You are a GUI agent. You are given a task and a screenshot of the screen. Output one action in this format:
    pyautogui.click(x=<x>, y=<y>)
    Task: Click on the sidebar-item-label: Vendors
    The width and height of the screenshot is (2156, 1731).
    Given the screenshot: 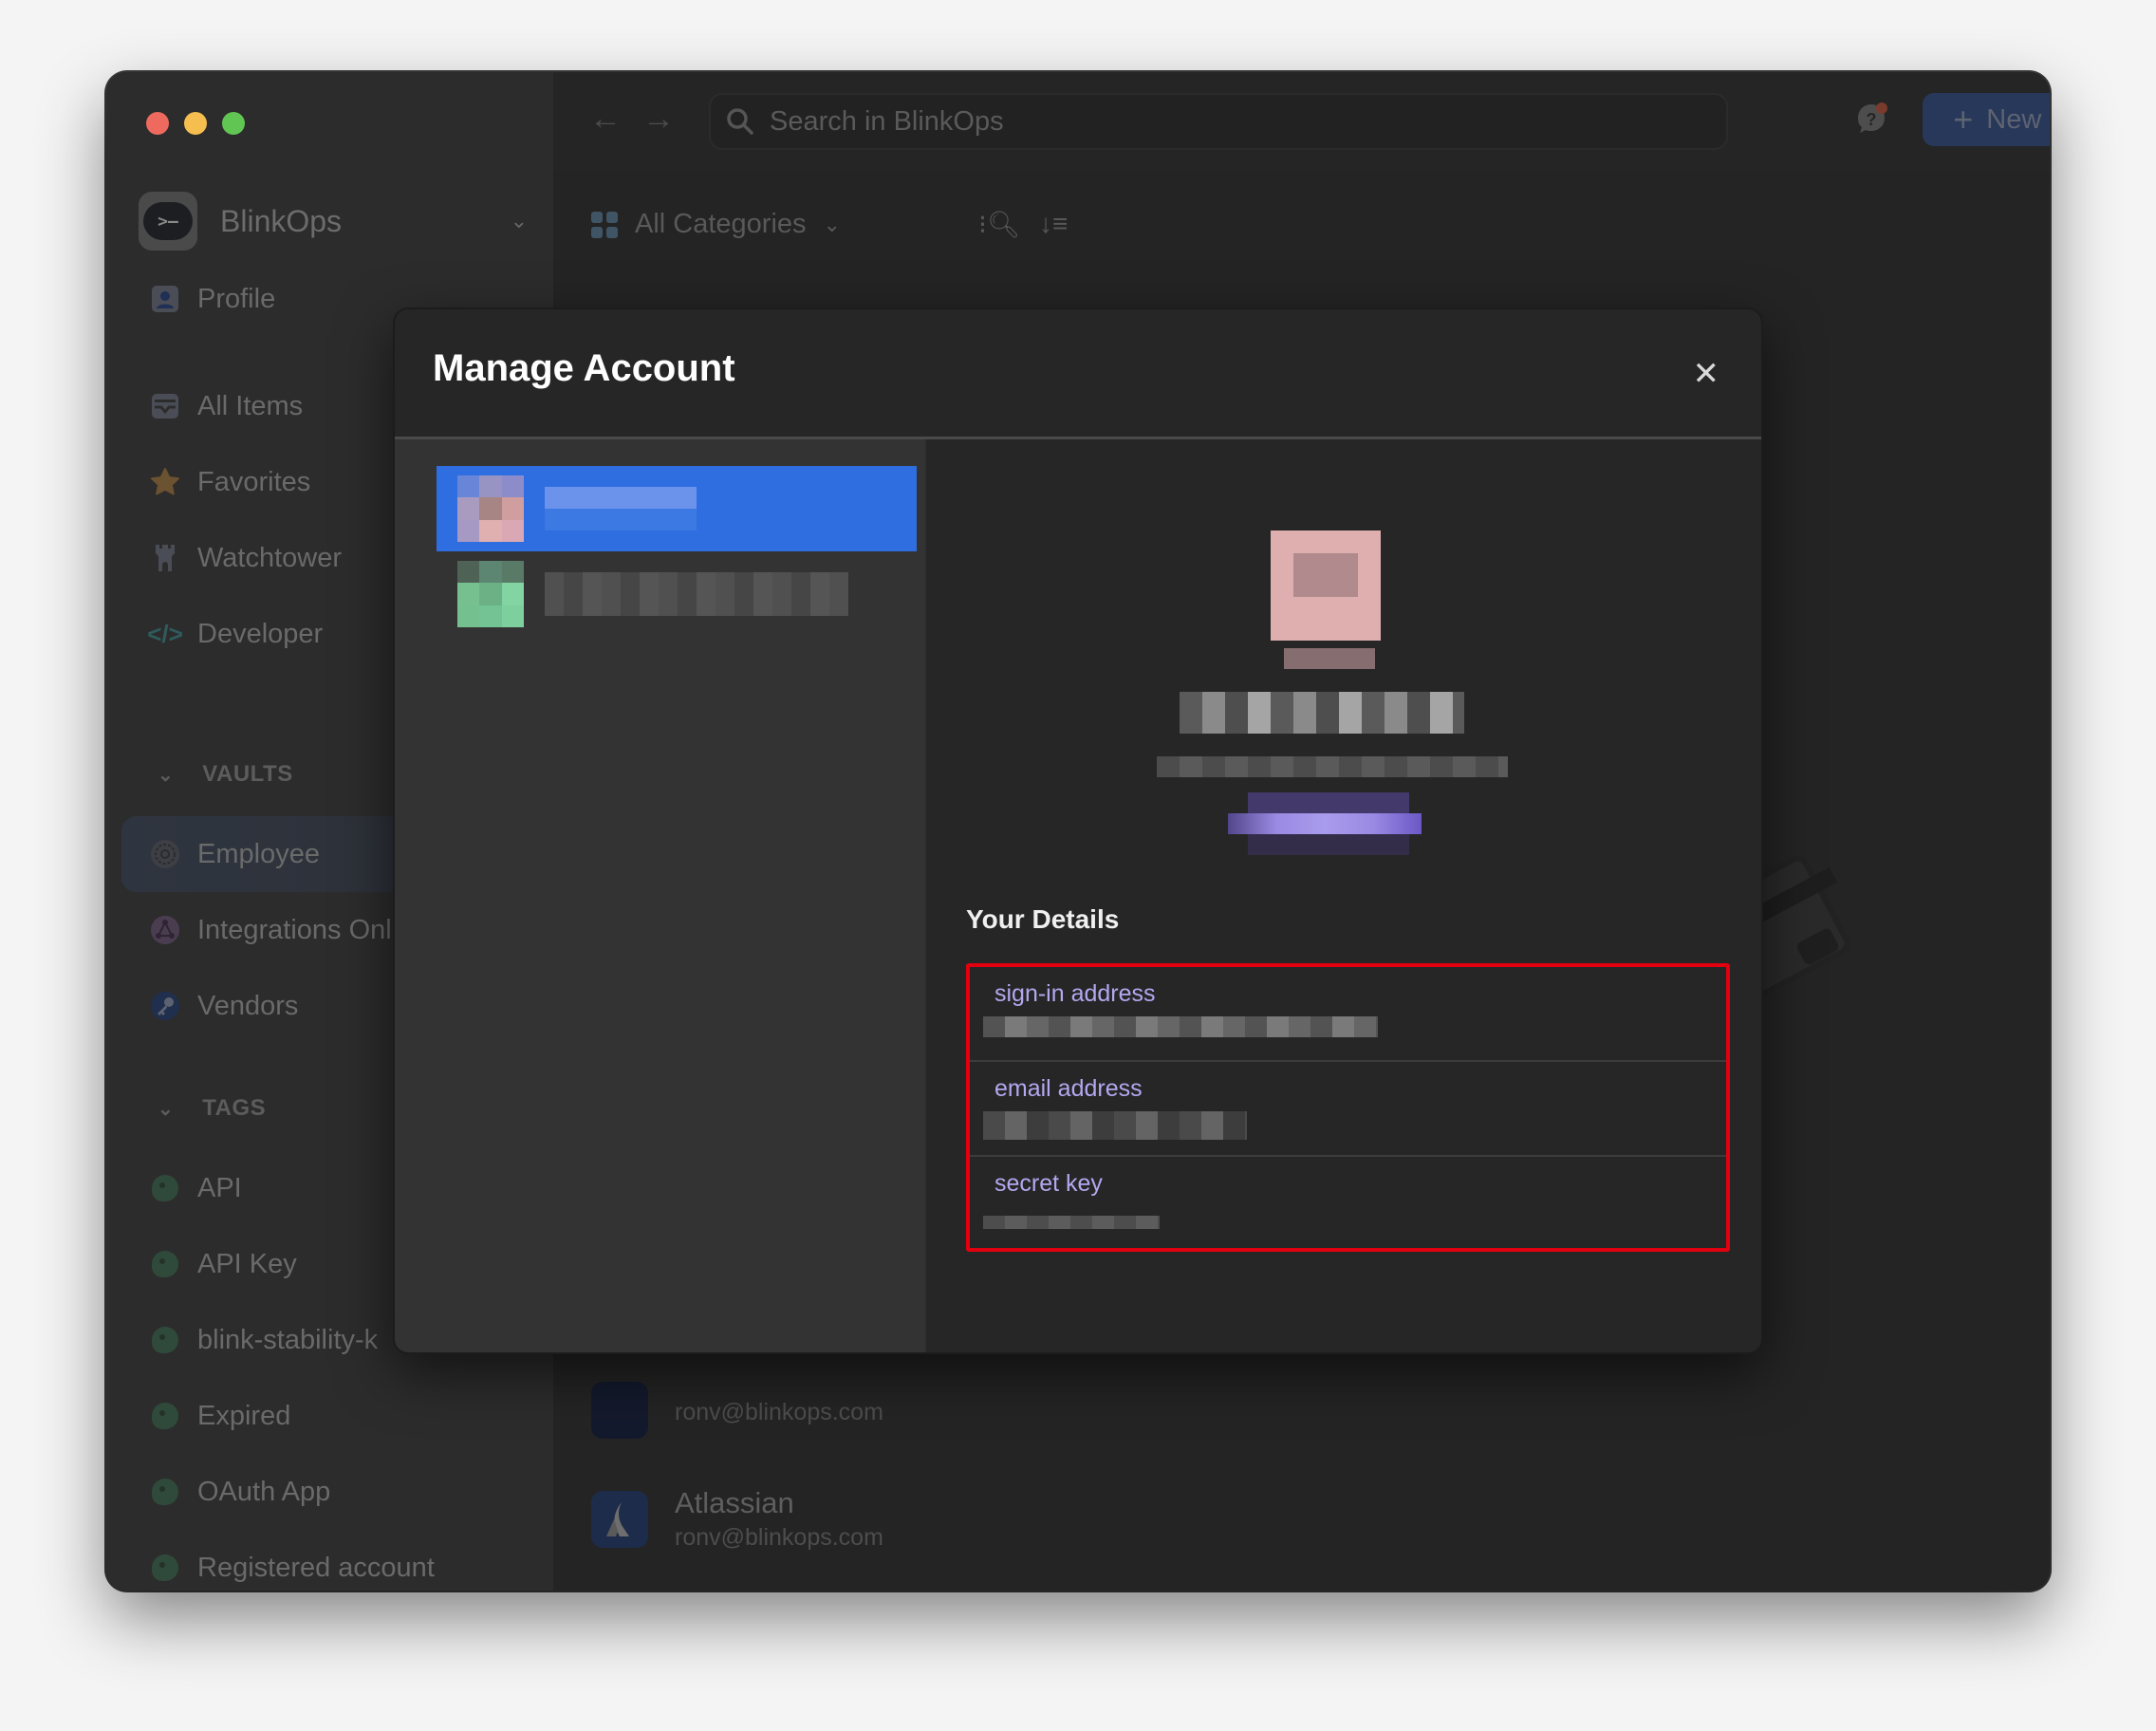 What is the action you would take?
    pyautogui.click(x=248, y=1005)
    